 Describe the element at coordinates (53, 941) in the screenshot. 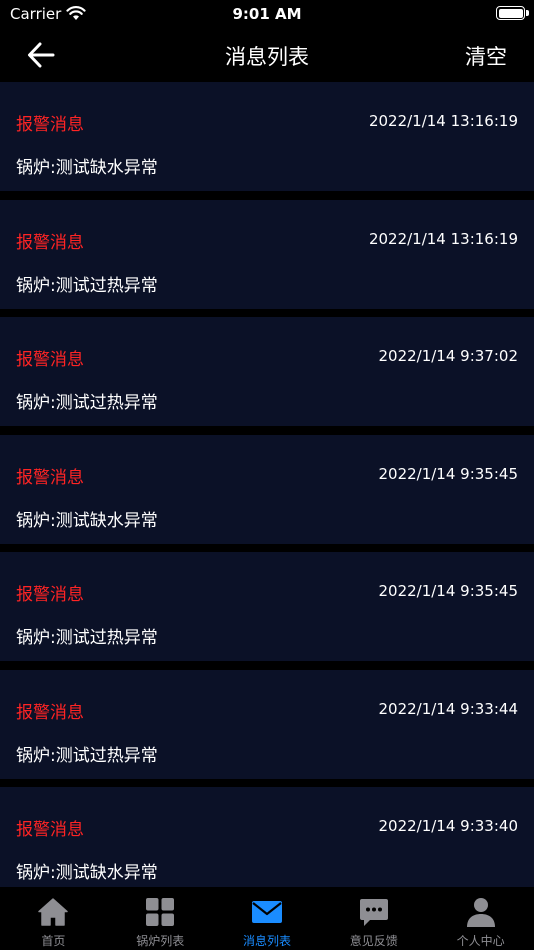

I see `tab-label: 首页` at that location.